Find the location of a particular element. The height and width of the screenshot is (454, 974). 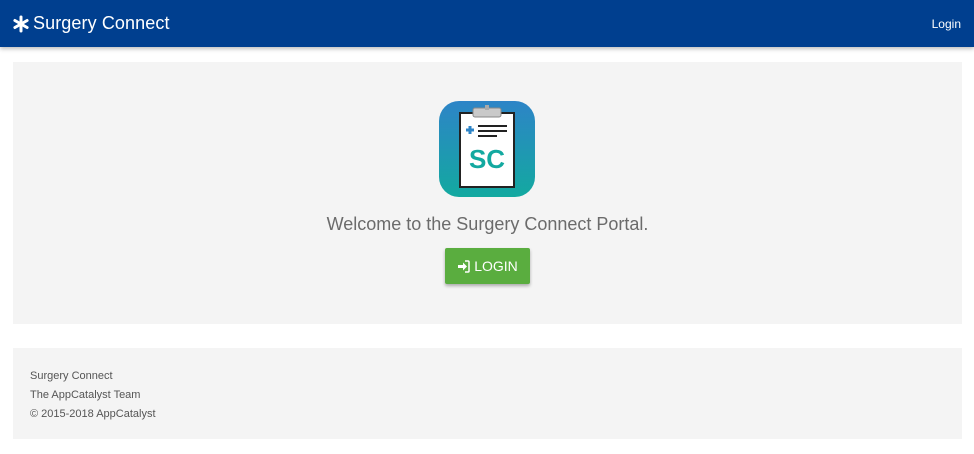

clipboard-sc-logo: SC is located at coordinates (487, 149).